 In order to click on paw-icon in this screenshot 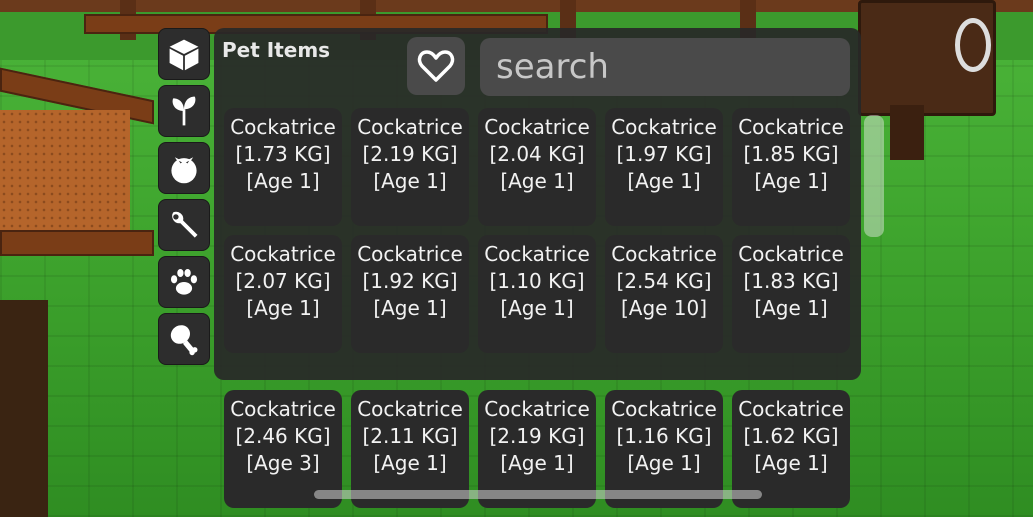, I will do `click(184, 281)`.